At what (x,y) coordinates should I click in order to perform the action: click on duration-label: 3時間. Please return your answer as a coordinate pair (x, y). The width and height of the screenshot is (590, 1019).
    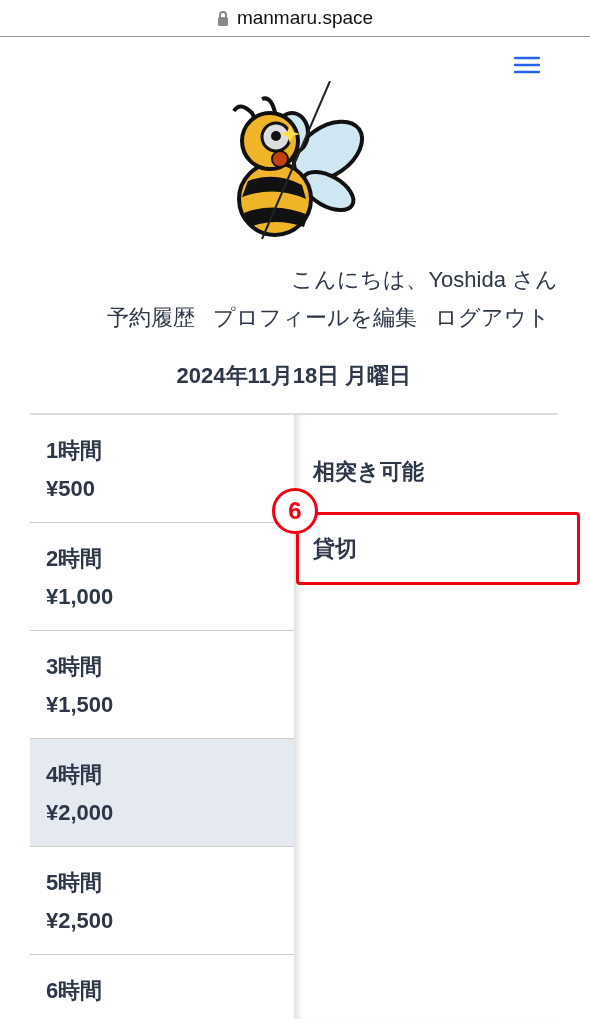
    Looking at the image, I should click on (75, 667).